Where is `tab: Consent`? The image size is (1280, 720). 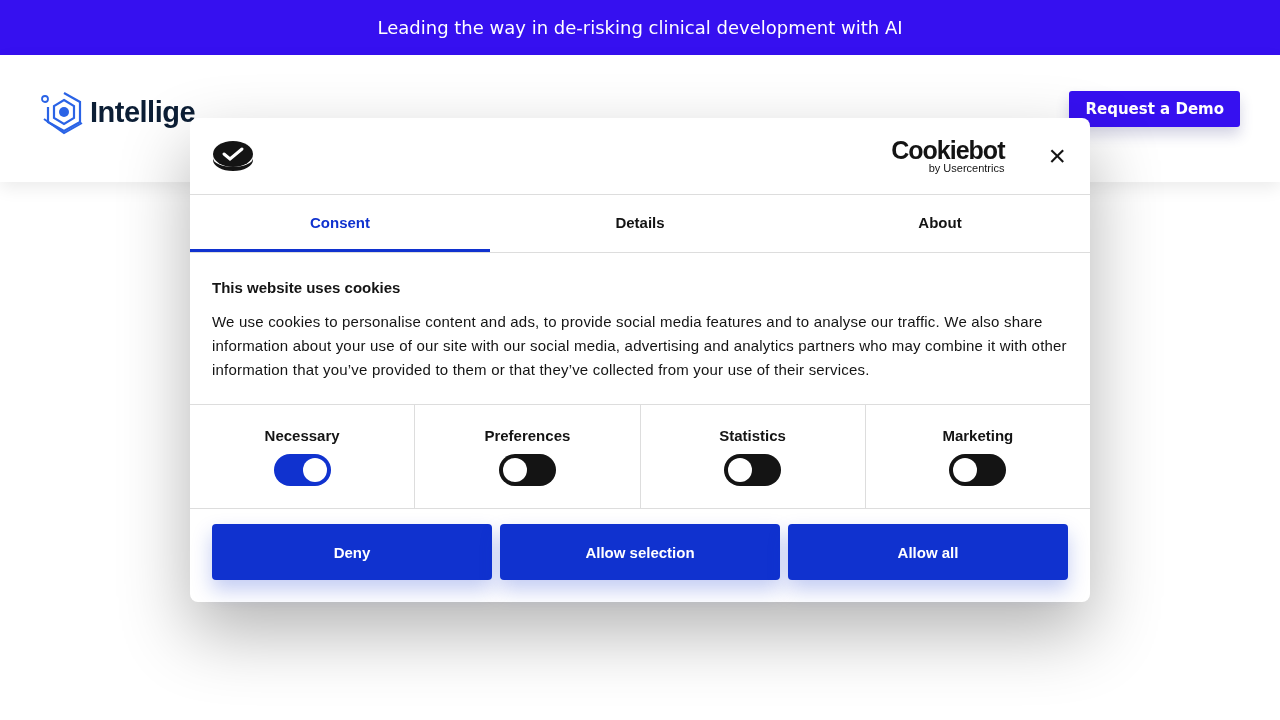 tab: Consent is located at coordinates (340, 223).